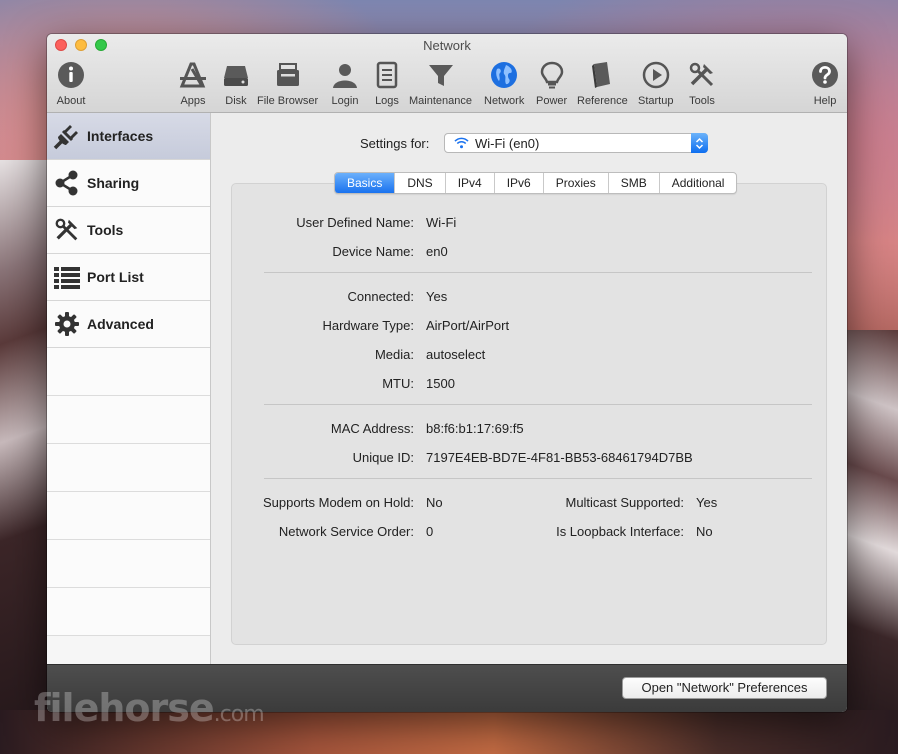  What do you see at coordinates (387, 101) in the screenshot?
I see `toolbar-logs-label: Logs` at bounding box center [387, 101].